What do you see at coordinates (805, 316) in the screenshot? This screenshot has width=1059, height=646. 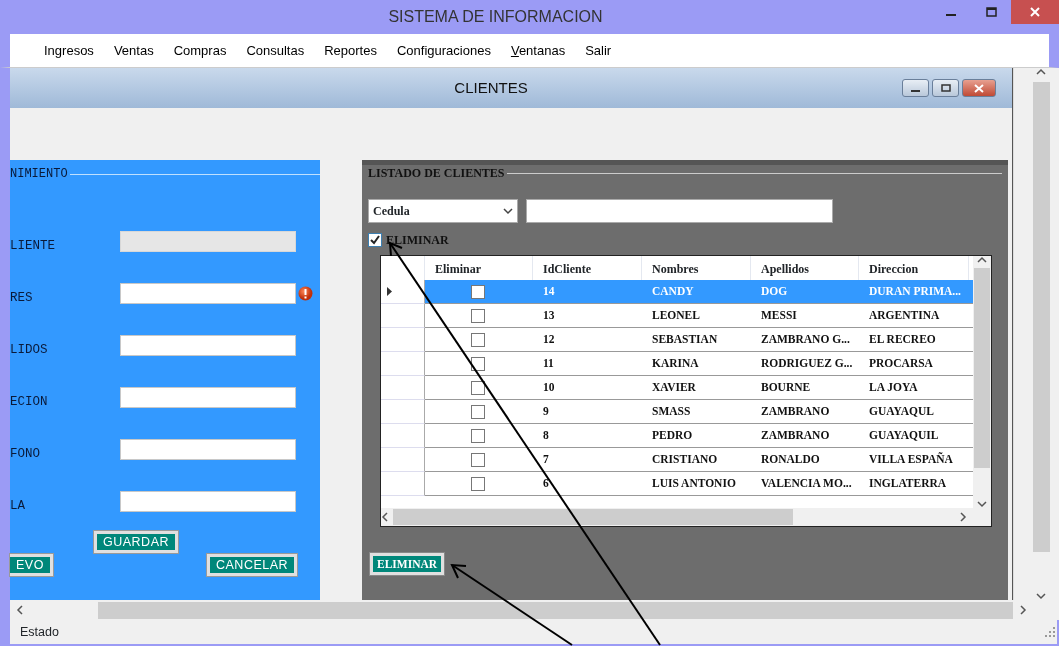 I see `table-cell: MESSI` at bounding box center [805, 316].